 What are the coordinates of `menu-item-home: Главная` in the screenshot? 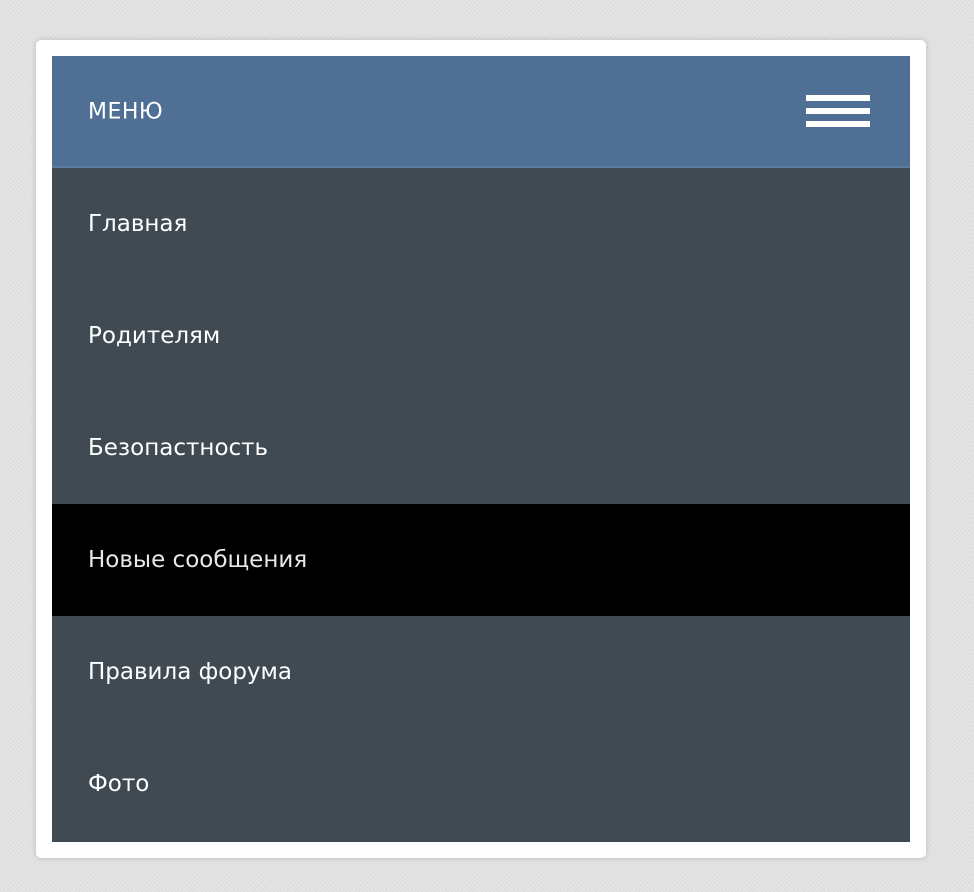 It's located at (481, 224).